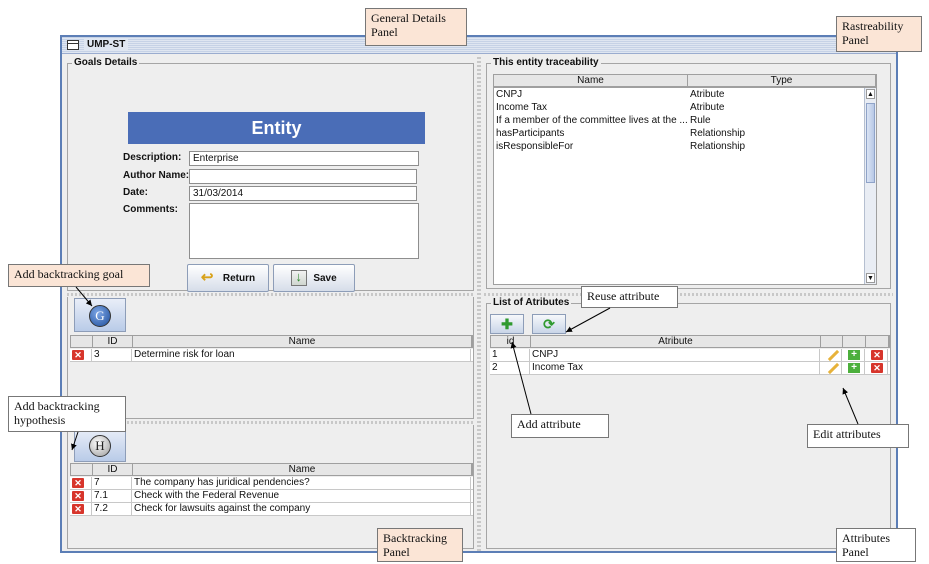 This screenshot has height=564, width=929. Describe the element at coordinates (870, 186) in the screenshot. I see `traceability-scrollbar: ▲ ▼` at that location.